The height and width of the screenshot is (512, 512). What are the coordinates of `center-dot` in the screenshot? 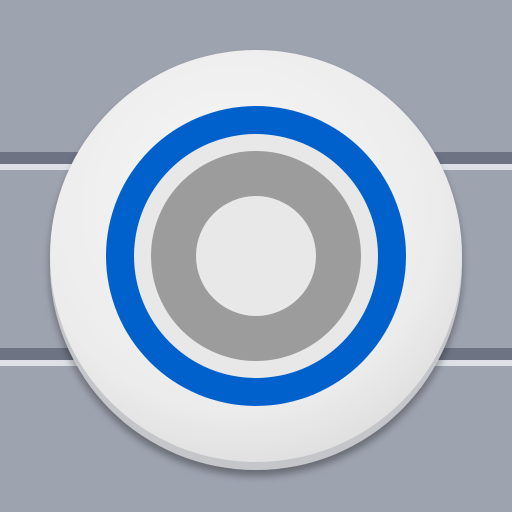 It's located at (256, 256).